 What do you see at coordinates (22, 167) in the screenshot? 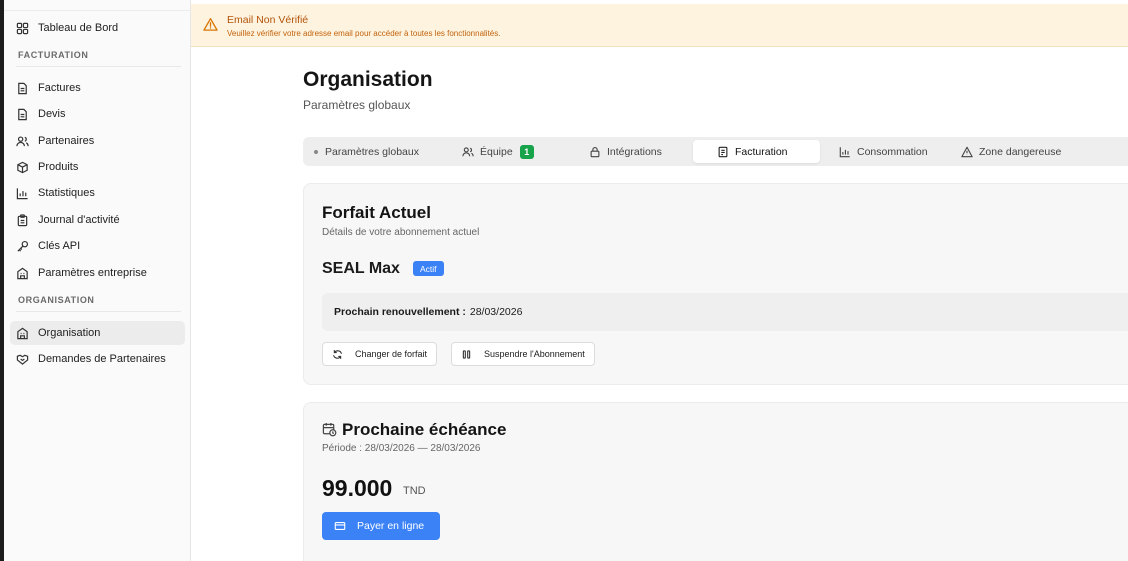
I see `box-icon` at bounding box center [22, 167].